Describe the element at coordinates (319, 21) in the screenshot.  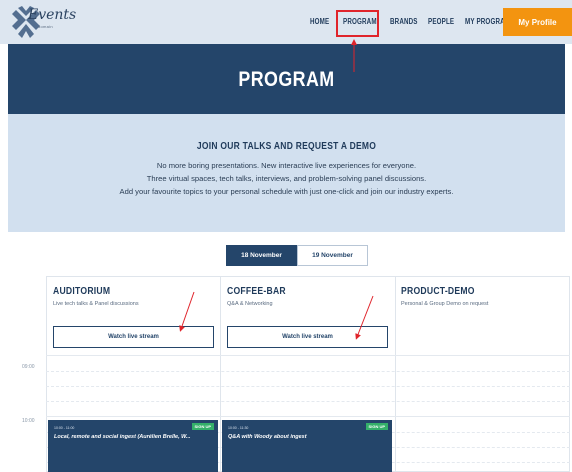
I see `nav-home: HOME` at that location.